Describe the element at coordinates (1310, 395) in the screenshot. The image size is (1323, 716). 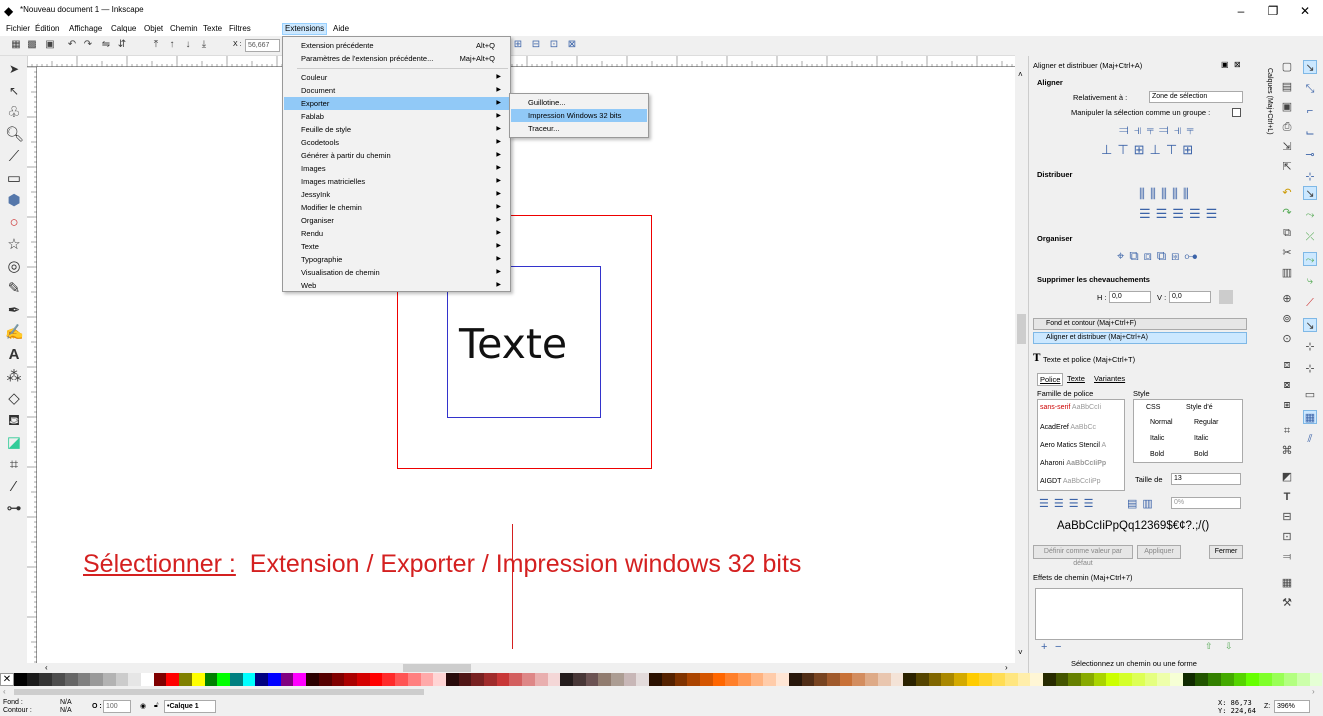
I see `snap-page-icon: ▭` at that location.